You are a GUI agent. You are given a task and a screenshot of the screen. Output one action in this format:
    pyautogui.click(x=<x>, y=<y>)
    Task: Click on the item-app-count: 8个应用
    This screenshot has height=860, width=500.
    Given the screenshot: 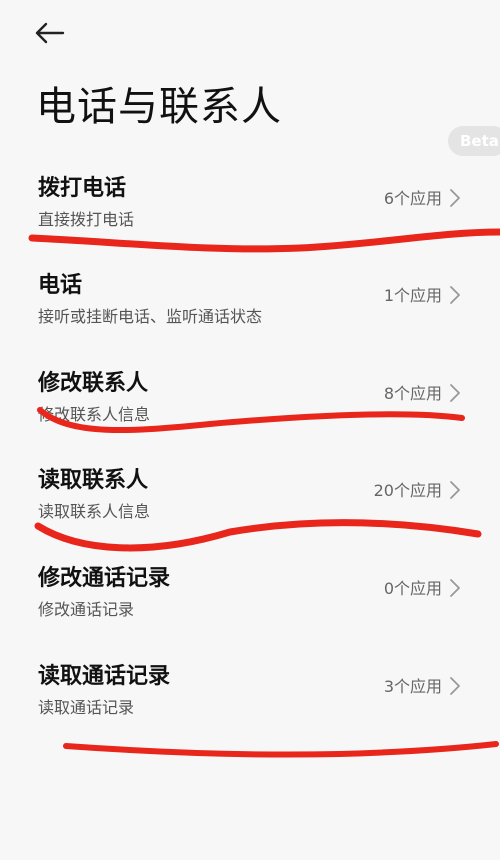 What is the action you would take?
    pyautogui.click(x=412, y=393)
    